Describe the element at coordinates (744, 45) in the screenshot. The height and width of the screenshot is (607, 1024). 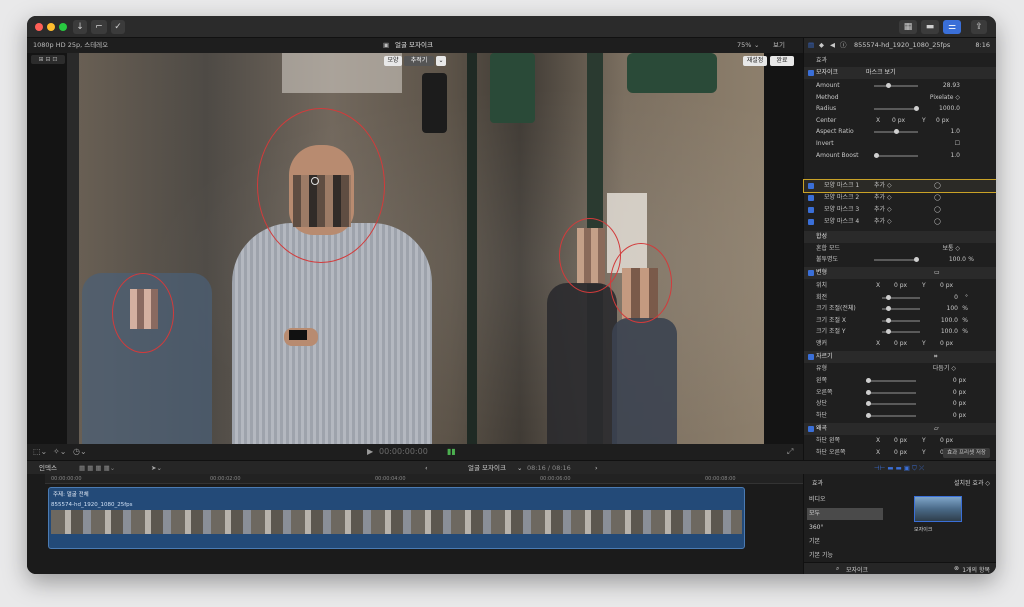
I see `zoom-select: 75%` at that location.